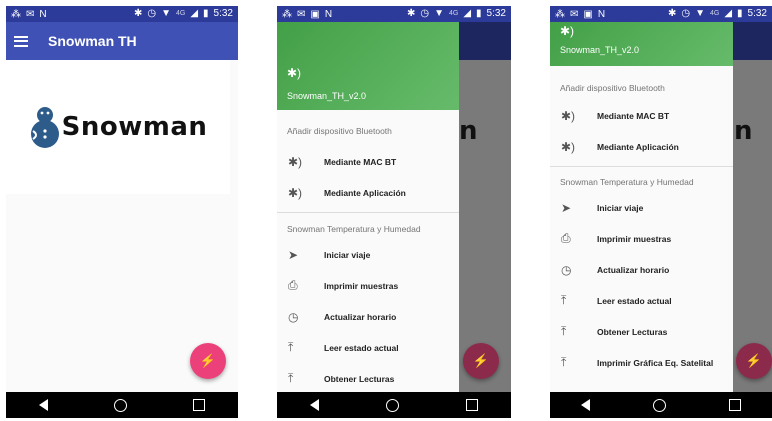 The height and width of the screenshot is (421, 772). I want to click on app-bar: Snowman TH, so click(122, 41).